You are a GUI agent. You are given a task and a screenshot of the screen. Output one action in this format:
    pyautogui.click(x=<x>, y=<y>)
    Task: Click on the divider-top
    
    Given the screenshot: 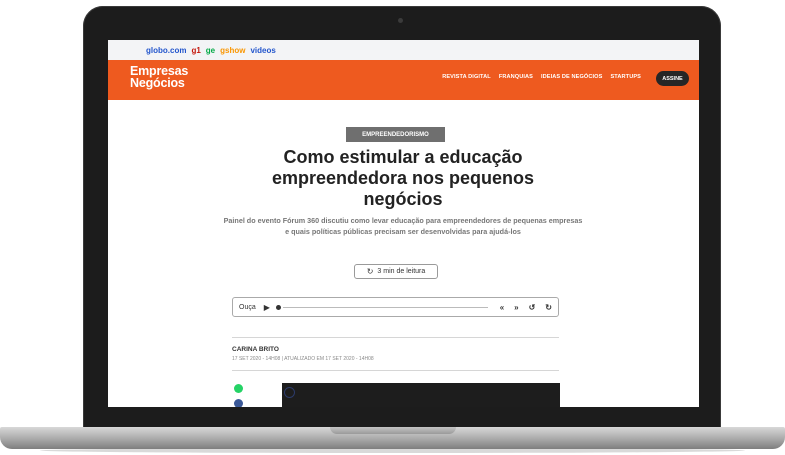 What is the action you would take?
    pyautogui.click(x=395, y=337)
    